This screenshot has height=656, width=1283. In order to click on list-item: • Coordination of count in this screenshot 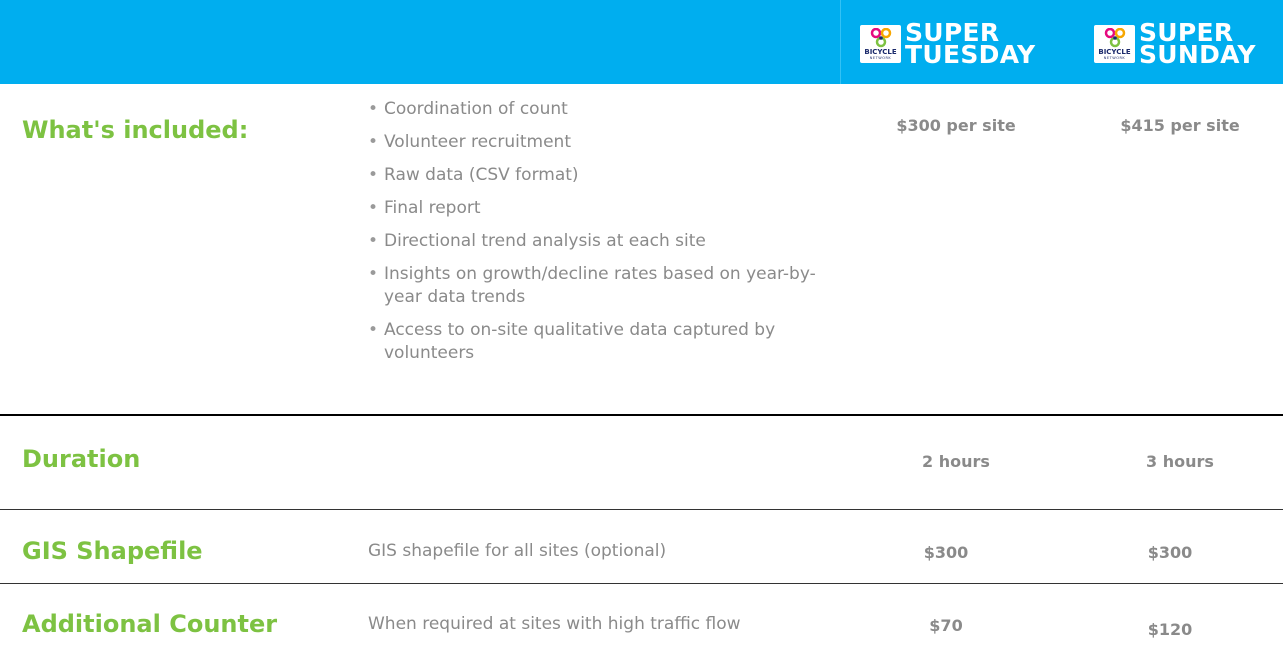, I will do `click(468, 109)`.